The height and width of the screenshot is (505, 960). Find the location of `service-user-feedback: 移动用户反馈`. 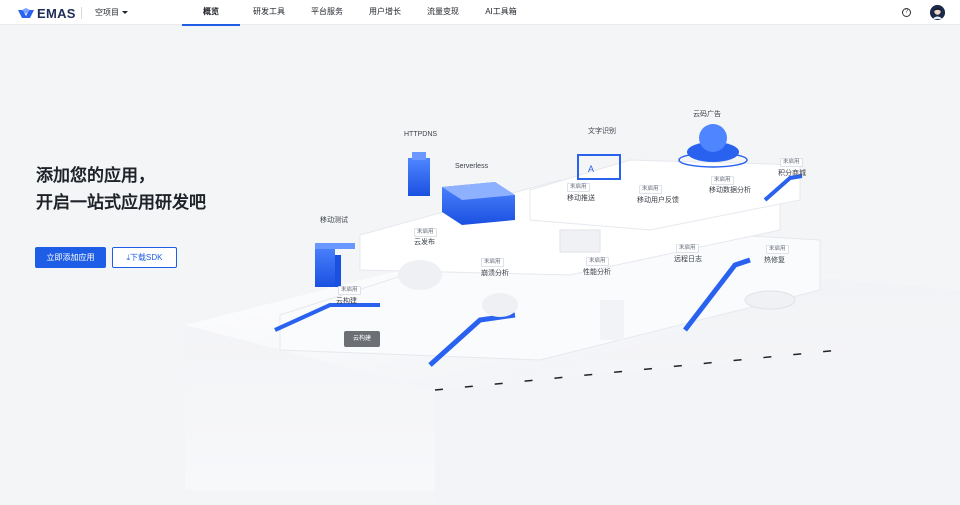

service-user-feedback: 移动用户反馈 is located at coordinates (658, 200).